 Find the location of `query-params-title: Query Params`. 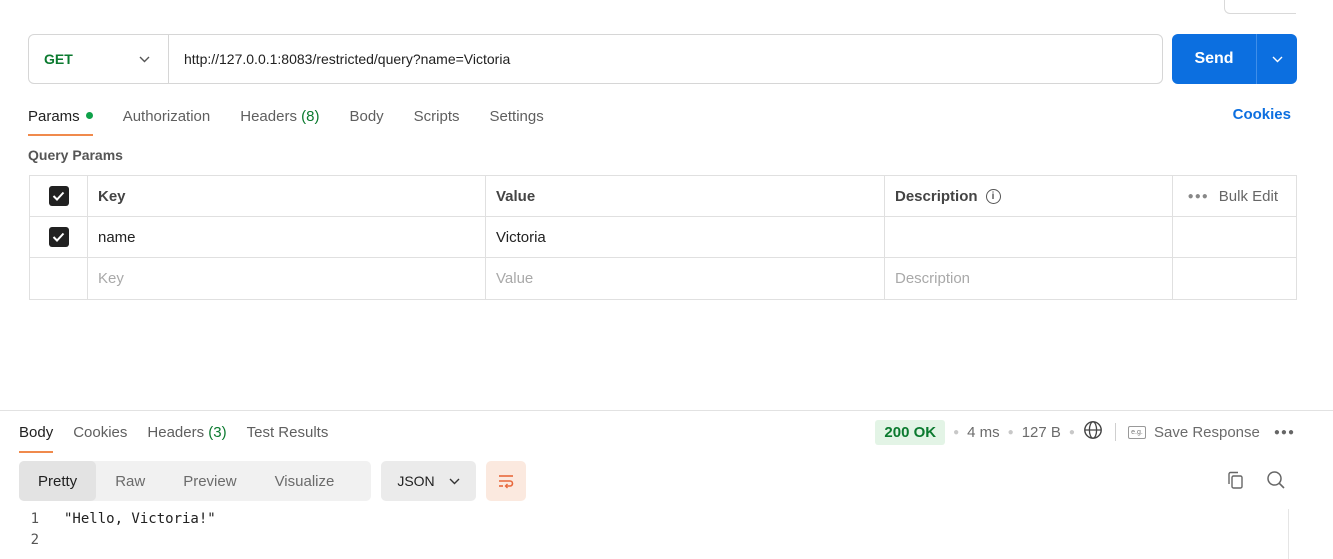

query-params-title: Query Params is located at coordinates (75, 155).